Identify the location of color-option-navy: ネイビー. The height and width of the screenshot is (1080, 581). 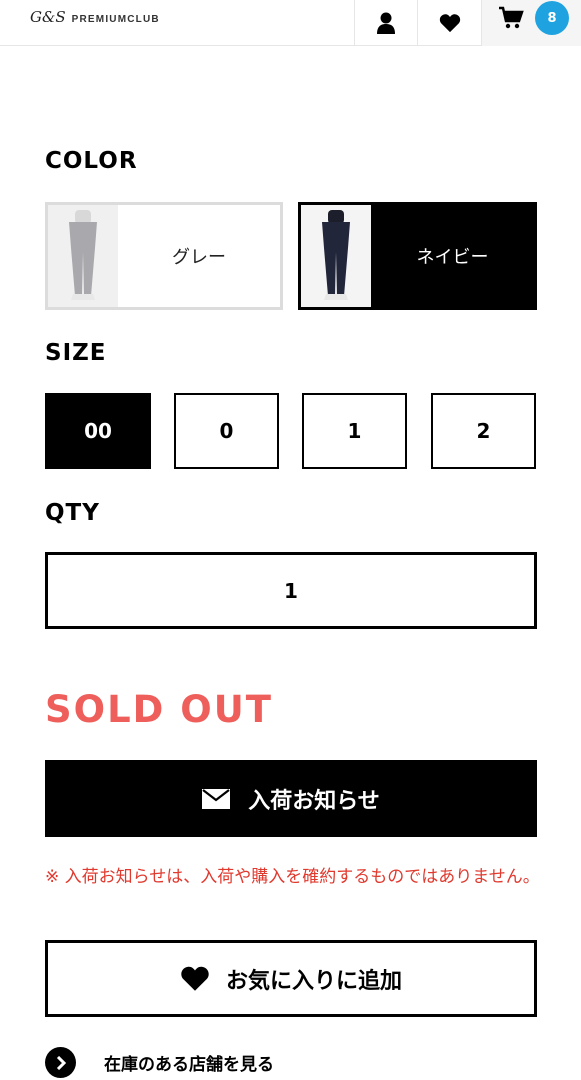
(417, 256).